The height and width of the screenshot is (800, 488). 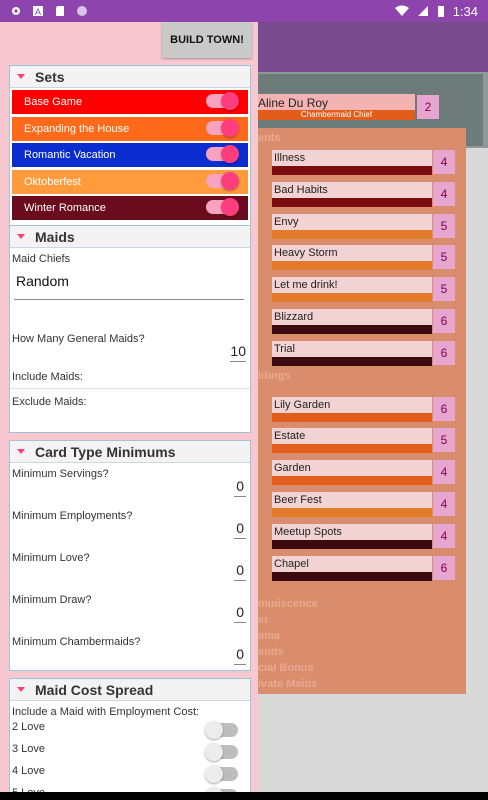 I want to click on circle-icon, so click(x=82, y=11).